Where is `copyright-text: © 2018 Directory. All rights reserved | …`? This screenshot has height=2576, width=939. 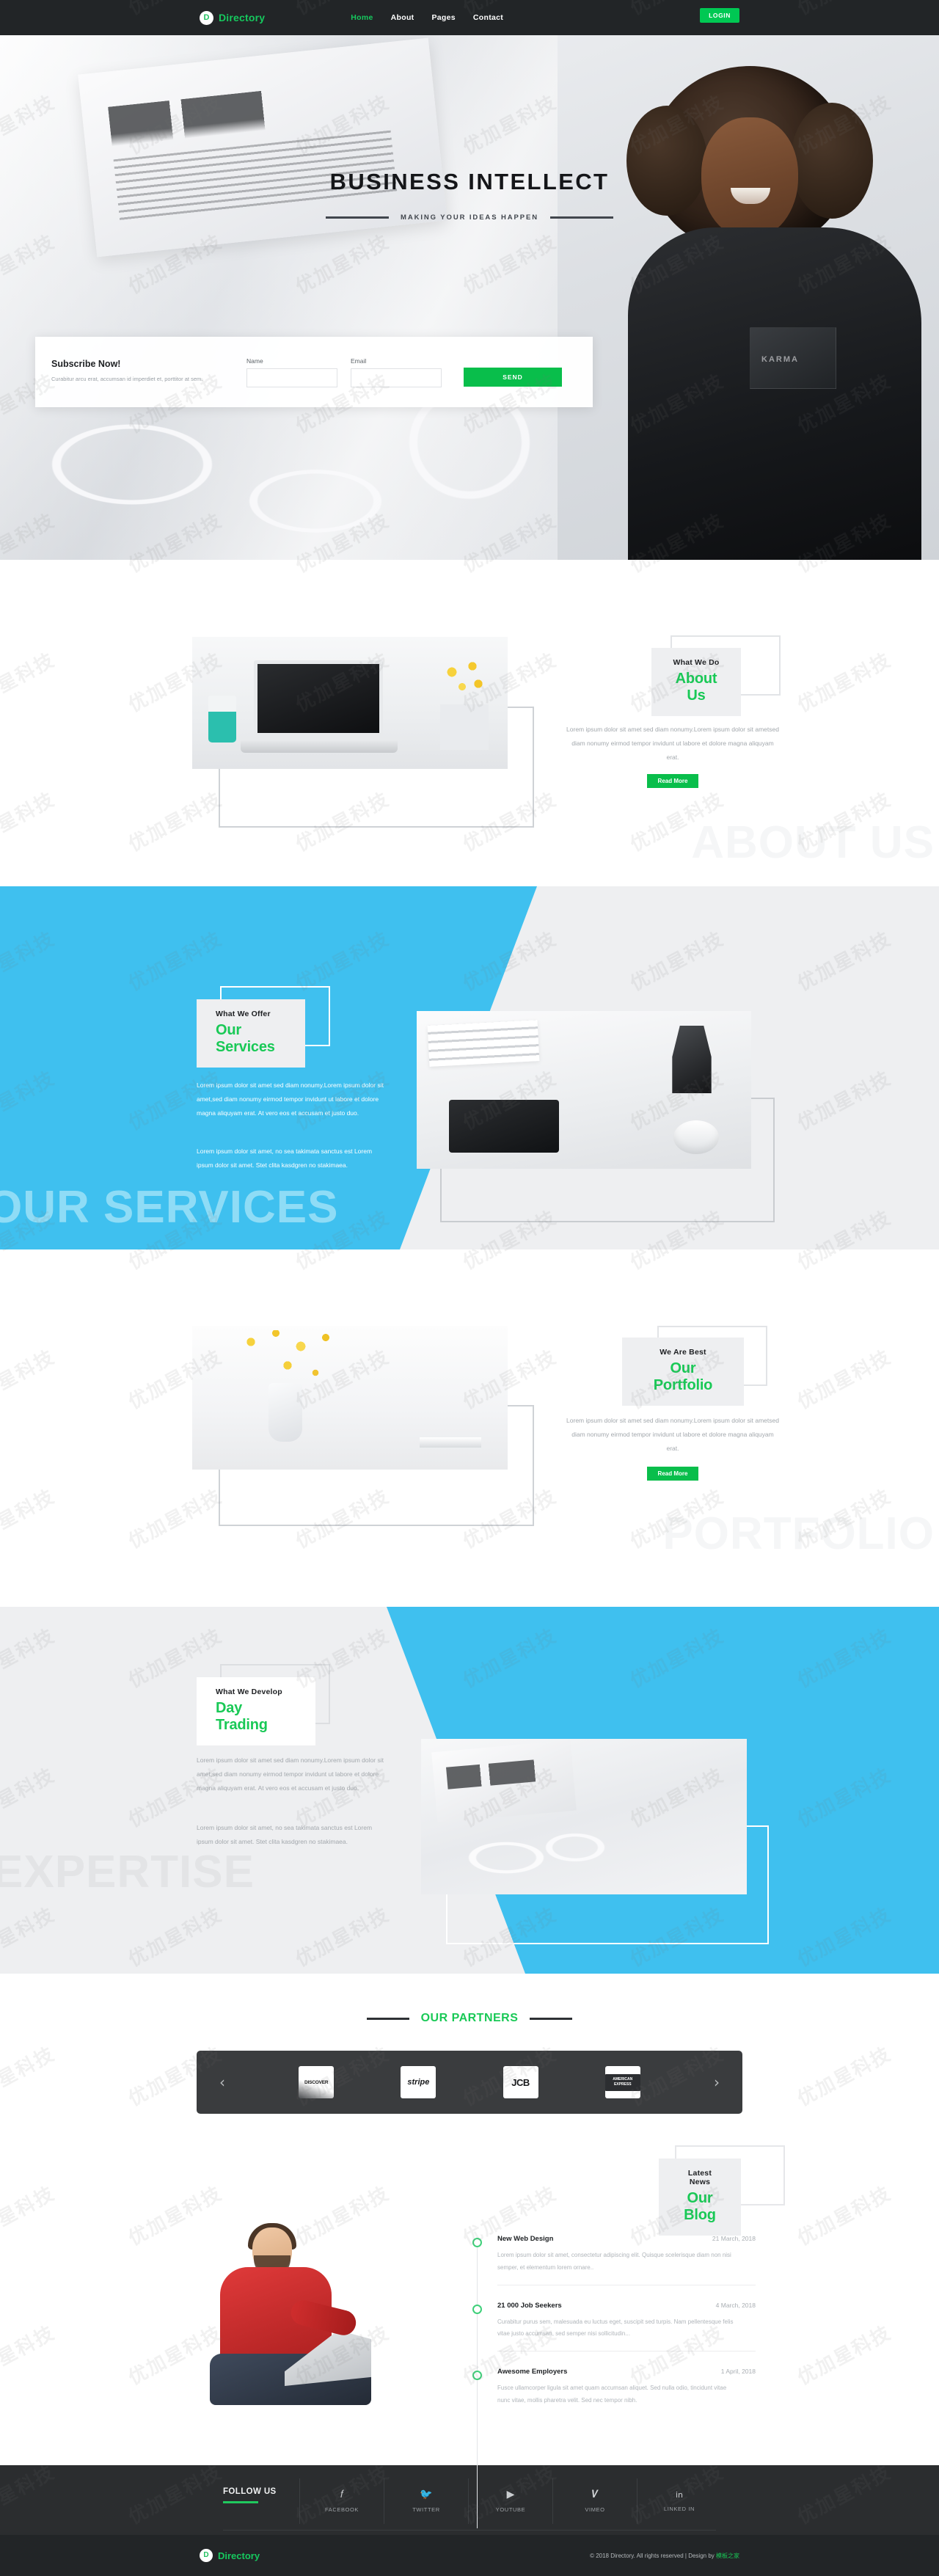
copyright-text: © 2018 Directory. All rights reserved | … is located at coordinates (664, 2556).